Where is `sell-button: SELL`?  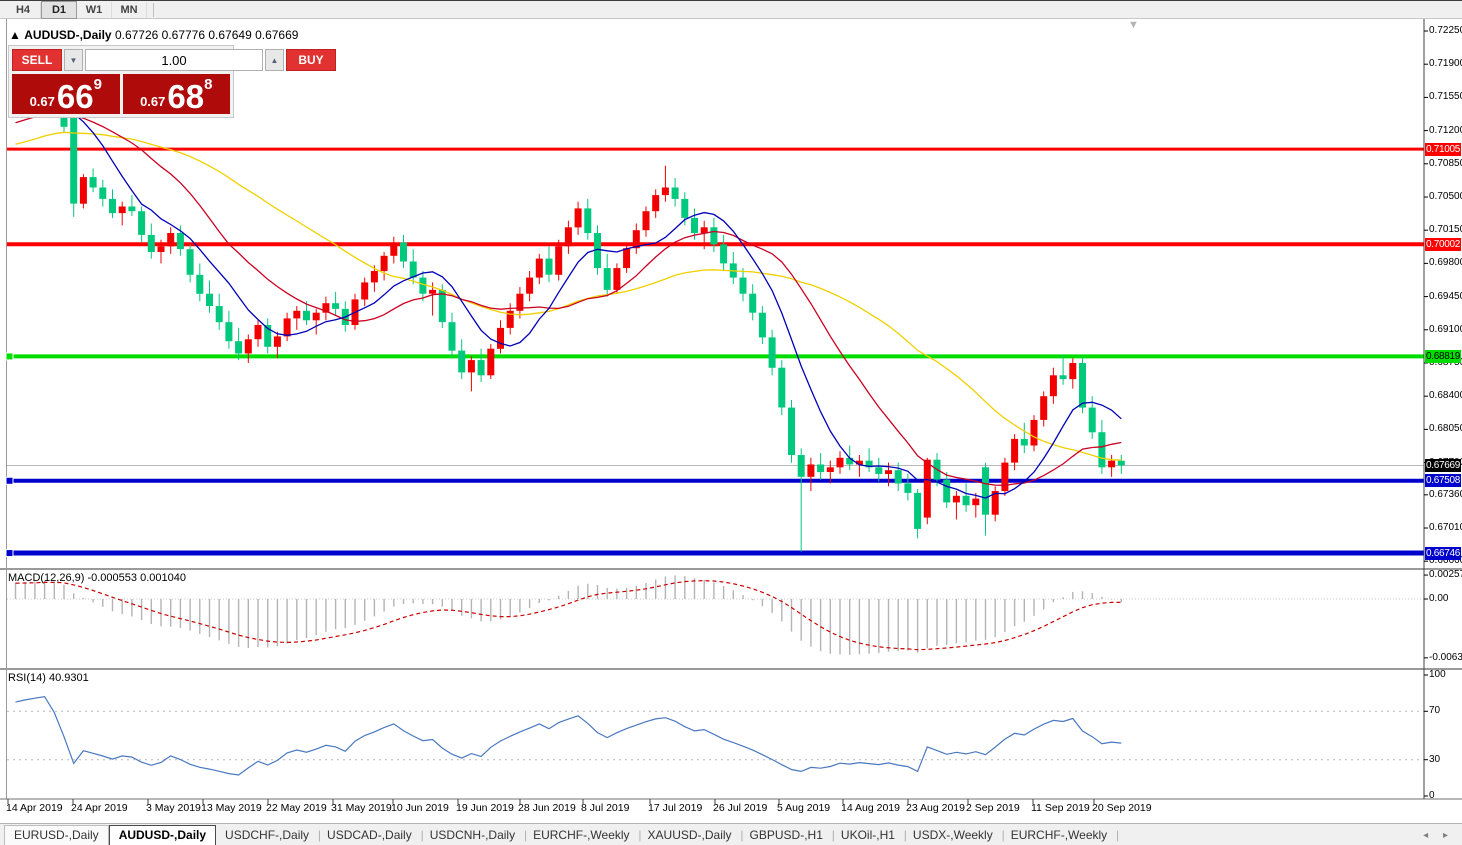
sell-button: SELL is located at coordinates (37, 60).